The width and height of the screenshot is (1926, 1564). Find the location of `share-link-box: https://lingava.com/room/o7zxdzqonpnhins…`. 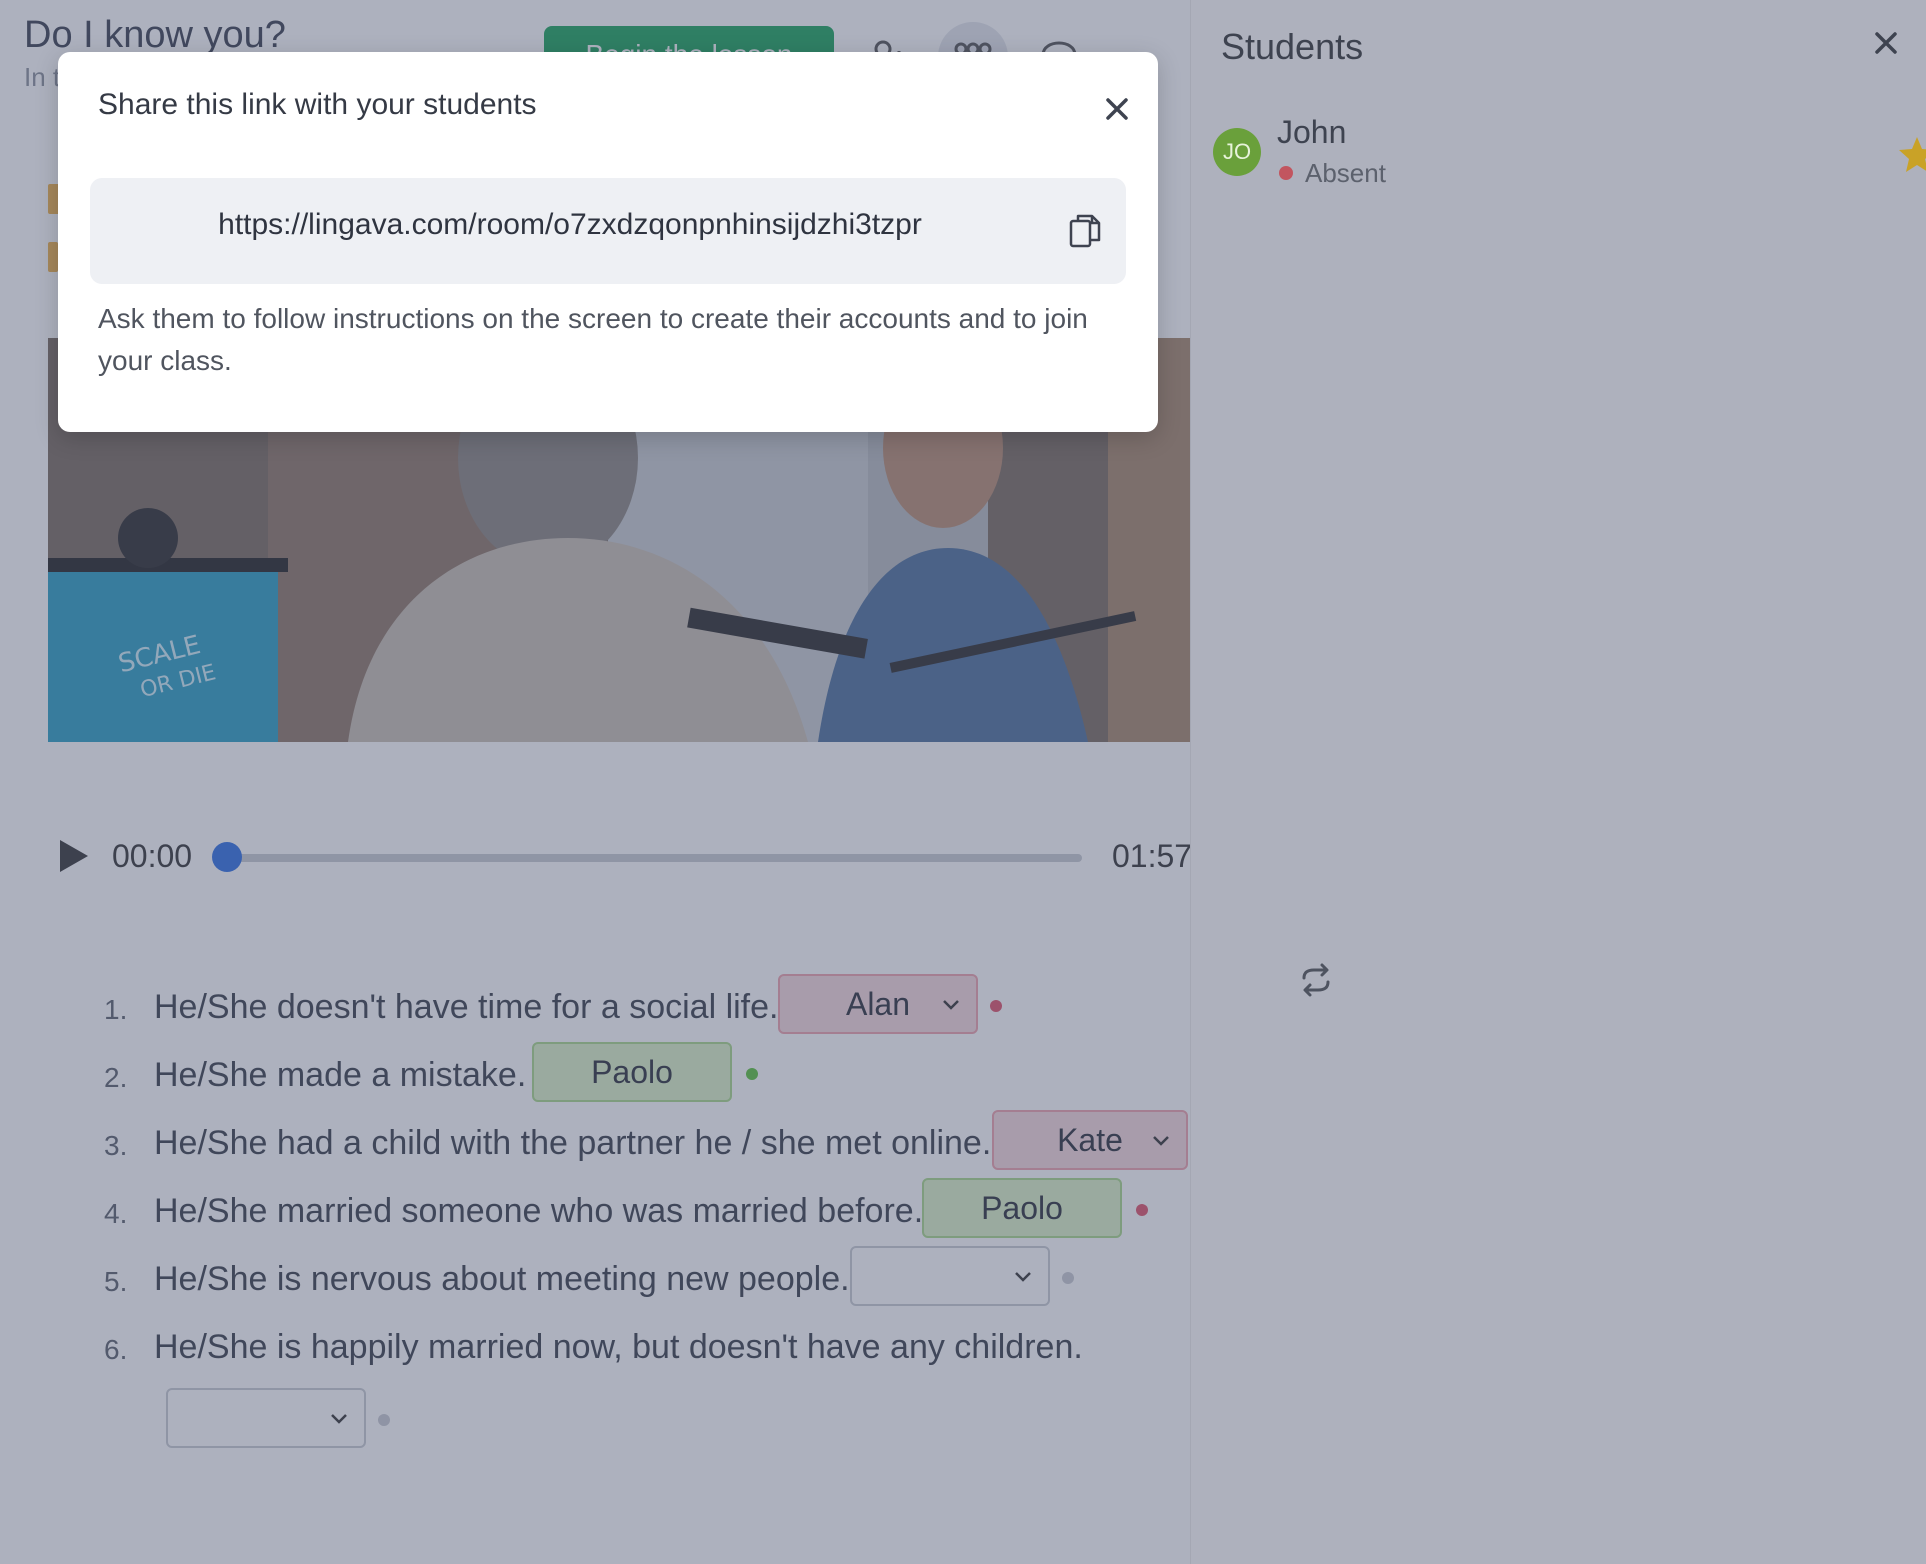

share-link-box: https://lingava.com/room/o7zxdzqonpnhins… is located at coordinates (608, 231).